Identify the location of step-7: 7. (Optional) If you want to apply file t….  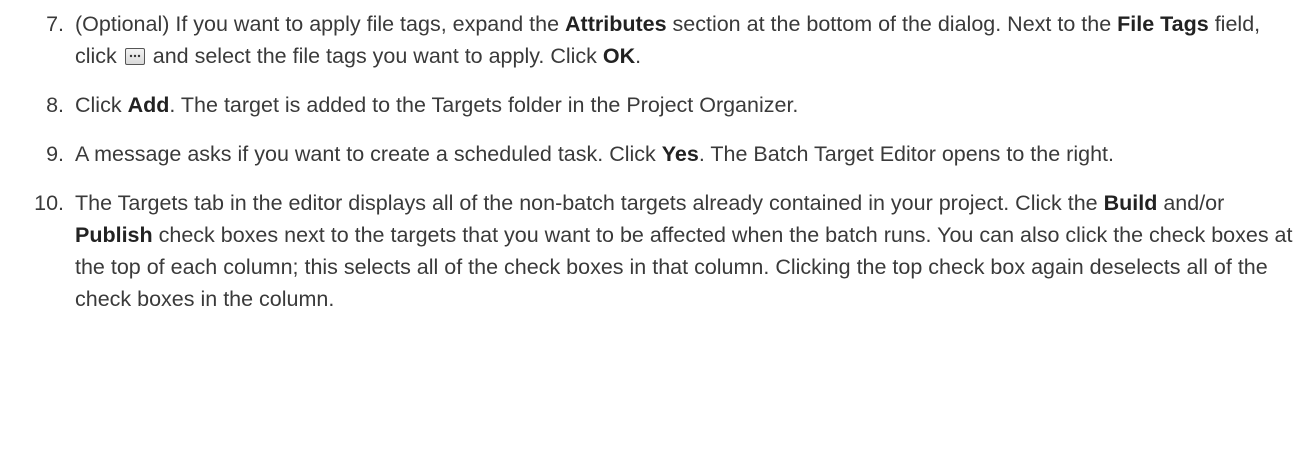
(653, 40).